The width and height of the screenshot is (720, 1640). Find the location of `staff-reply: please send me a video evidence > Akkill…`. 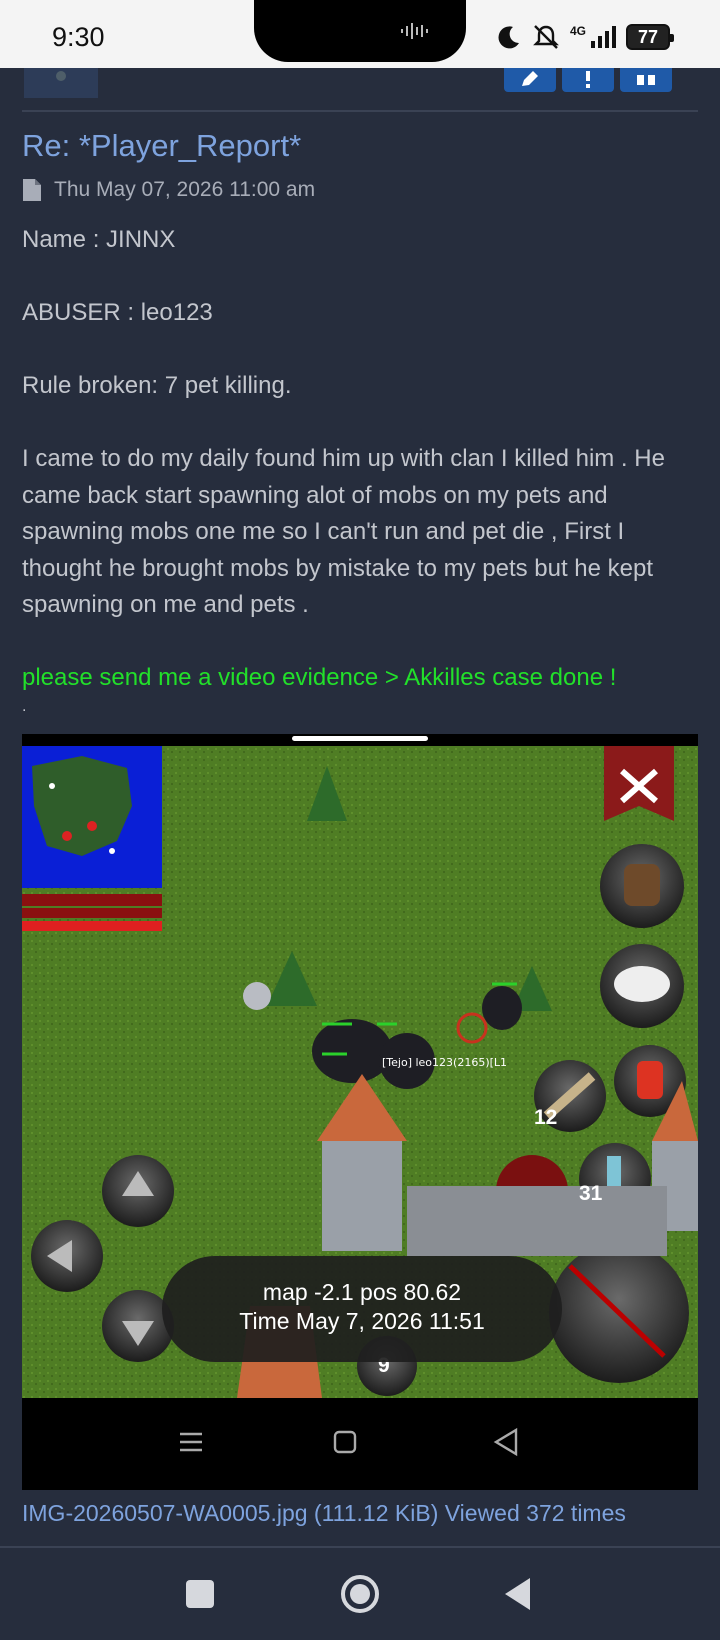

staff-reply: please send me a video evidence > Akkill… is located at coordinates (319, 677).